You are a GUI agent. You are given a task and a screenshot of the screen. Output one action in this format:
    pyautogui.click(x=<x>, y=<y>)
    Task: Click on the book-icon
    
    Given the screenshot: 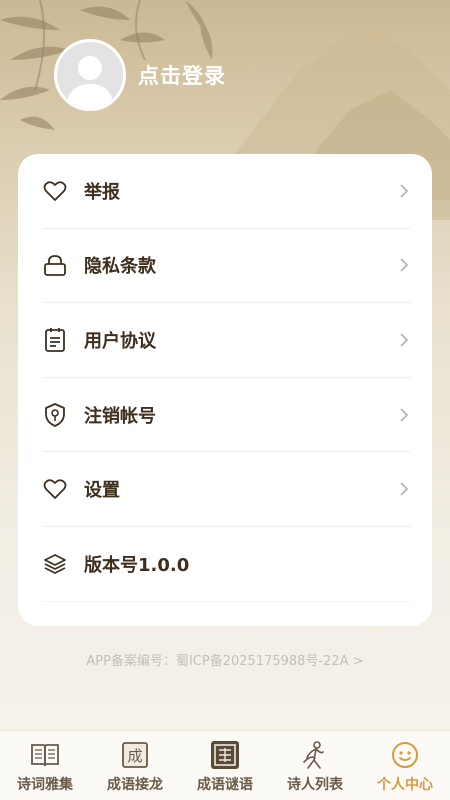 What is the action you would take?
    pyautogui.click(x=45, y=755)
    